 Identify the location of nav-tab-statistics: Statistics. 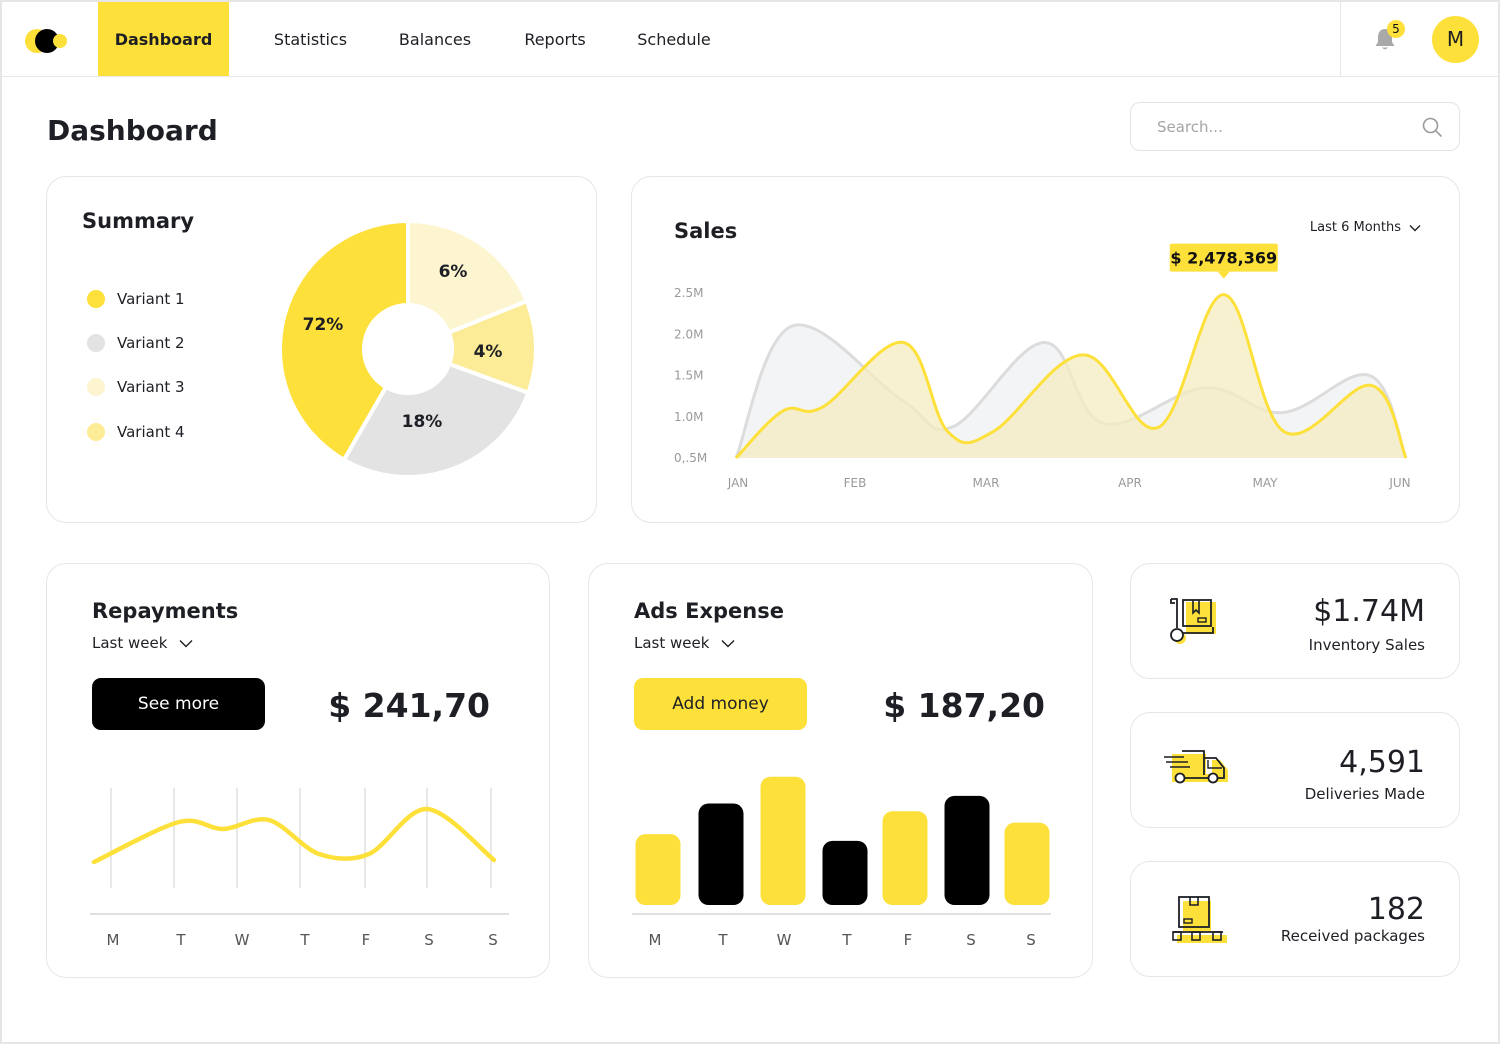
(310, 39).